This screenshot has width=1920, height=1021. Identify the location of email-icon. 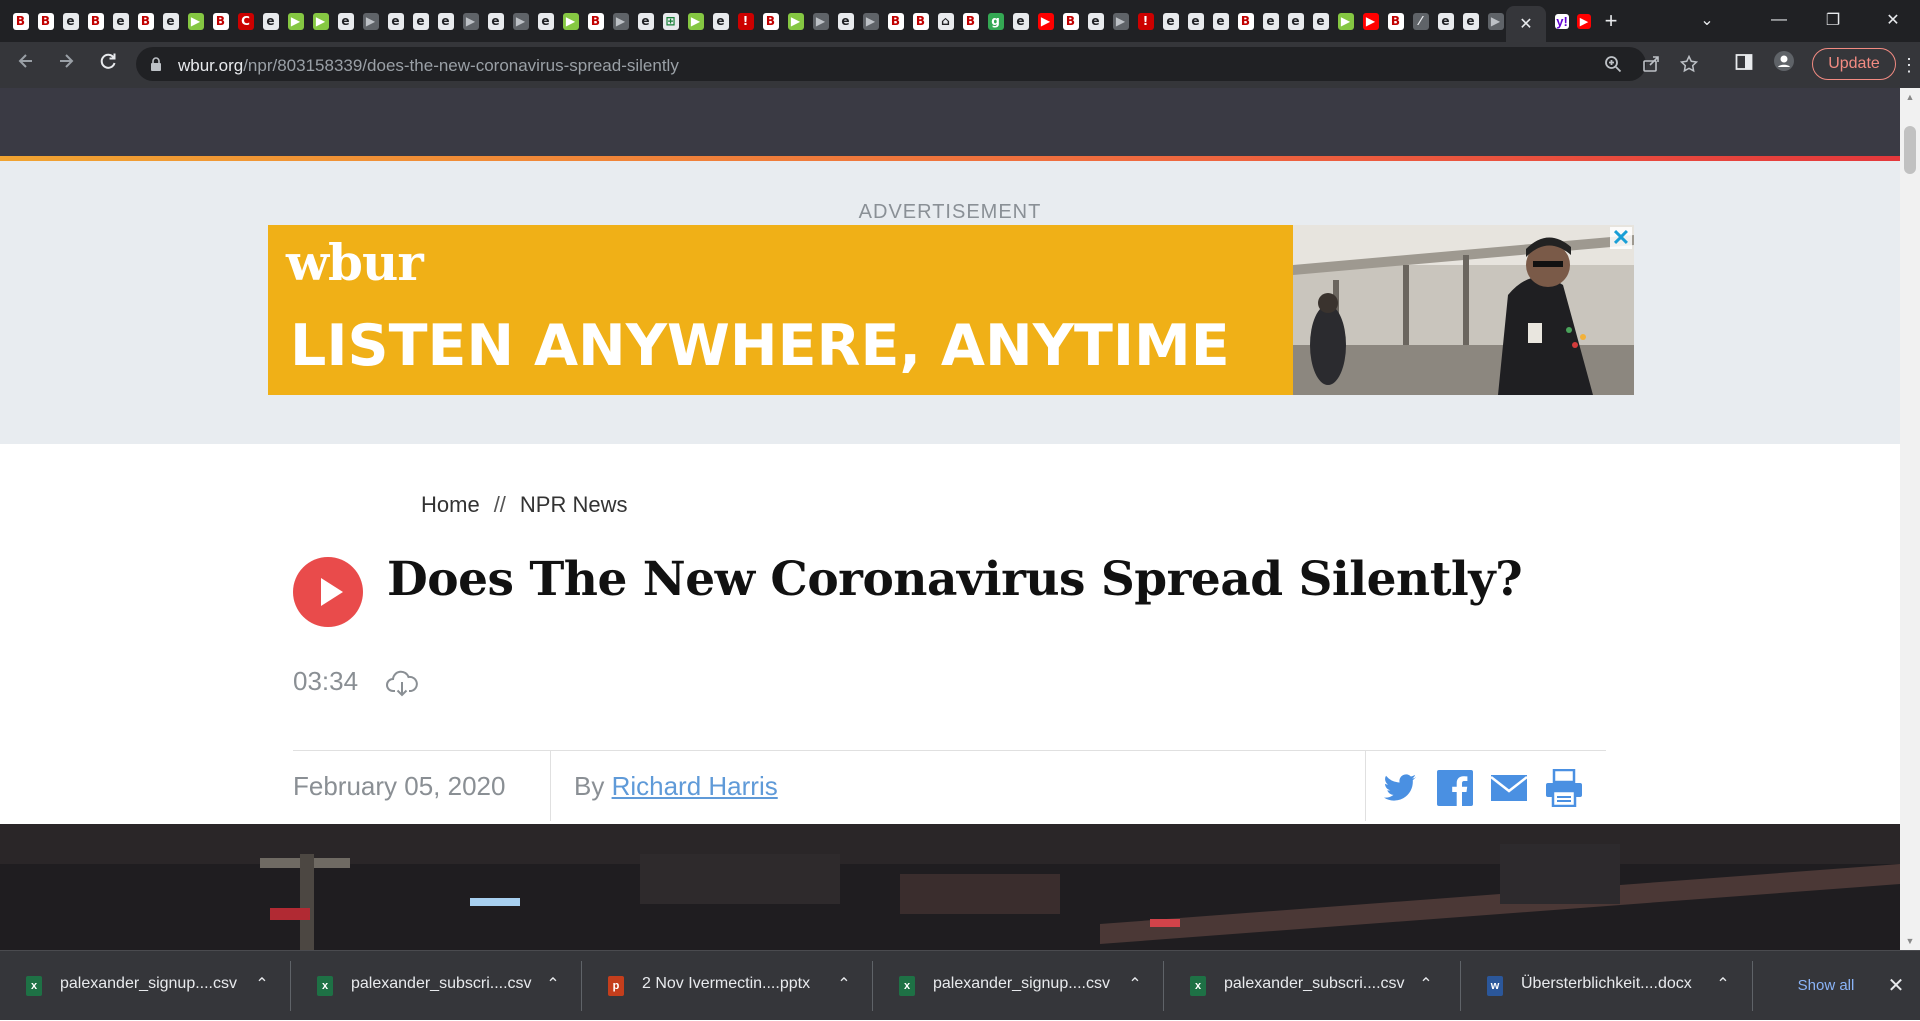
(1509, 788).